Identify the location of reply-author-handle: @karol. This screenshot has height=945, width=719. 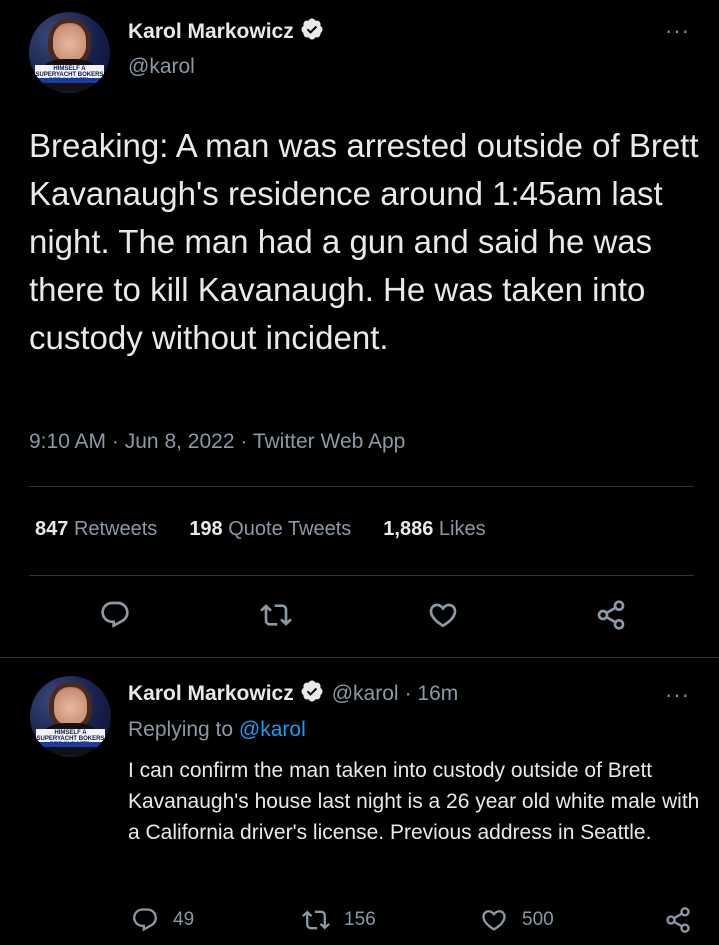
(365, 694).